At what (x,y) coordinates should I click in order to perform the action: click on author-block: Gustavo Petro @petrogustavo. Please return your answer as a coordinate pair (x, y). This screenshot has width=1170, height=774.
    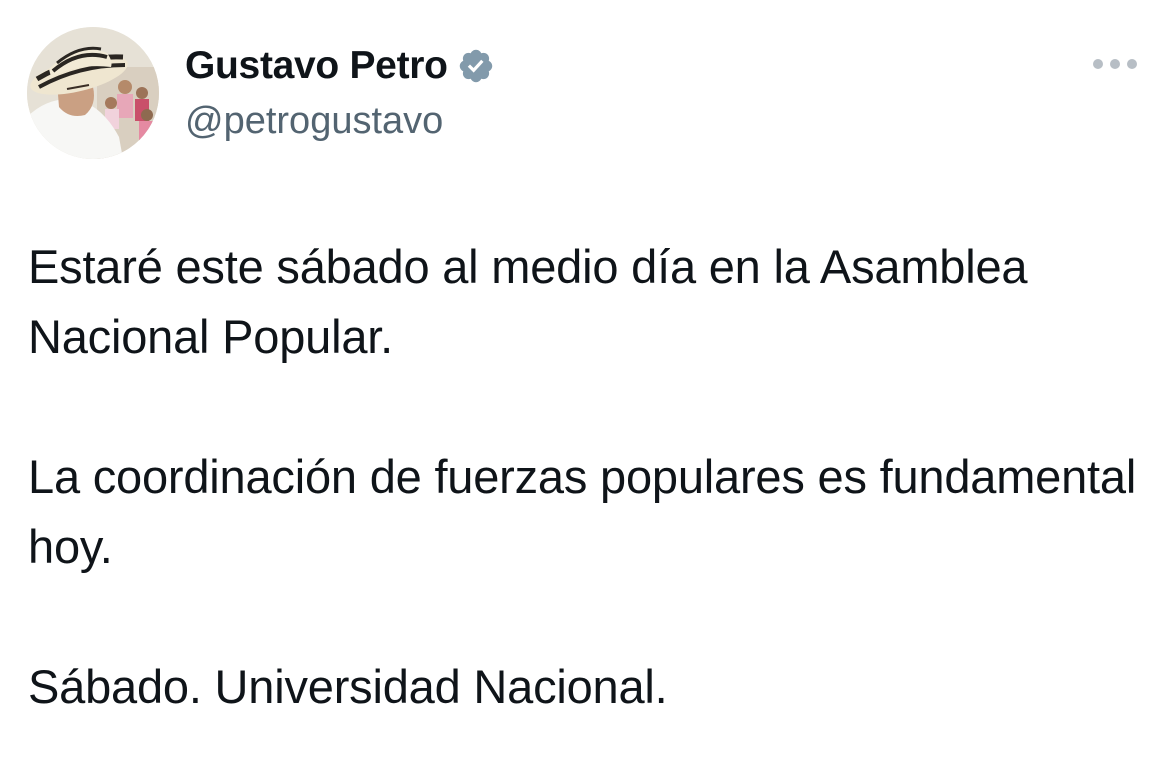
    Looking at the image, I should click on (340, 93).